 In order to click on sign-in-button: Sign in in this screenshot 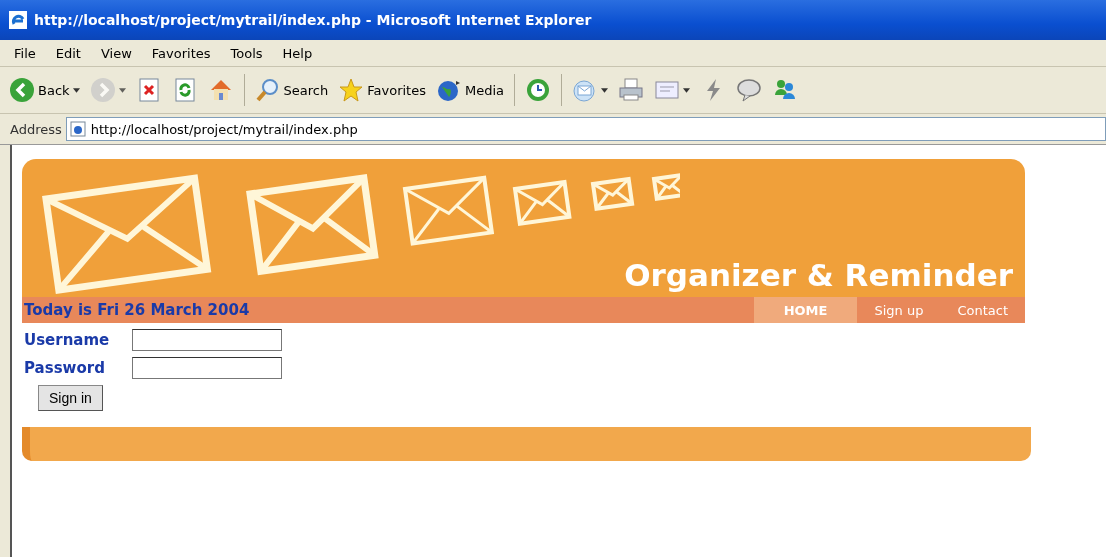, I will do `click(70, 398)`.